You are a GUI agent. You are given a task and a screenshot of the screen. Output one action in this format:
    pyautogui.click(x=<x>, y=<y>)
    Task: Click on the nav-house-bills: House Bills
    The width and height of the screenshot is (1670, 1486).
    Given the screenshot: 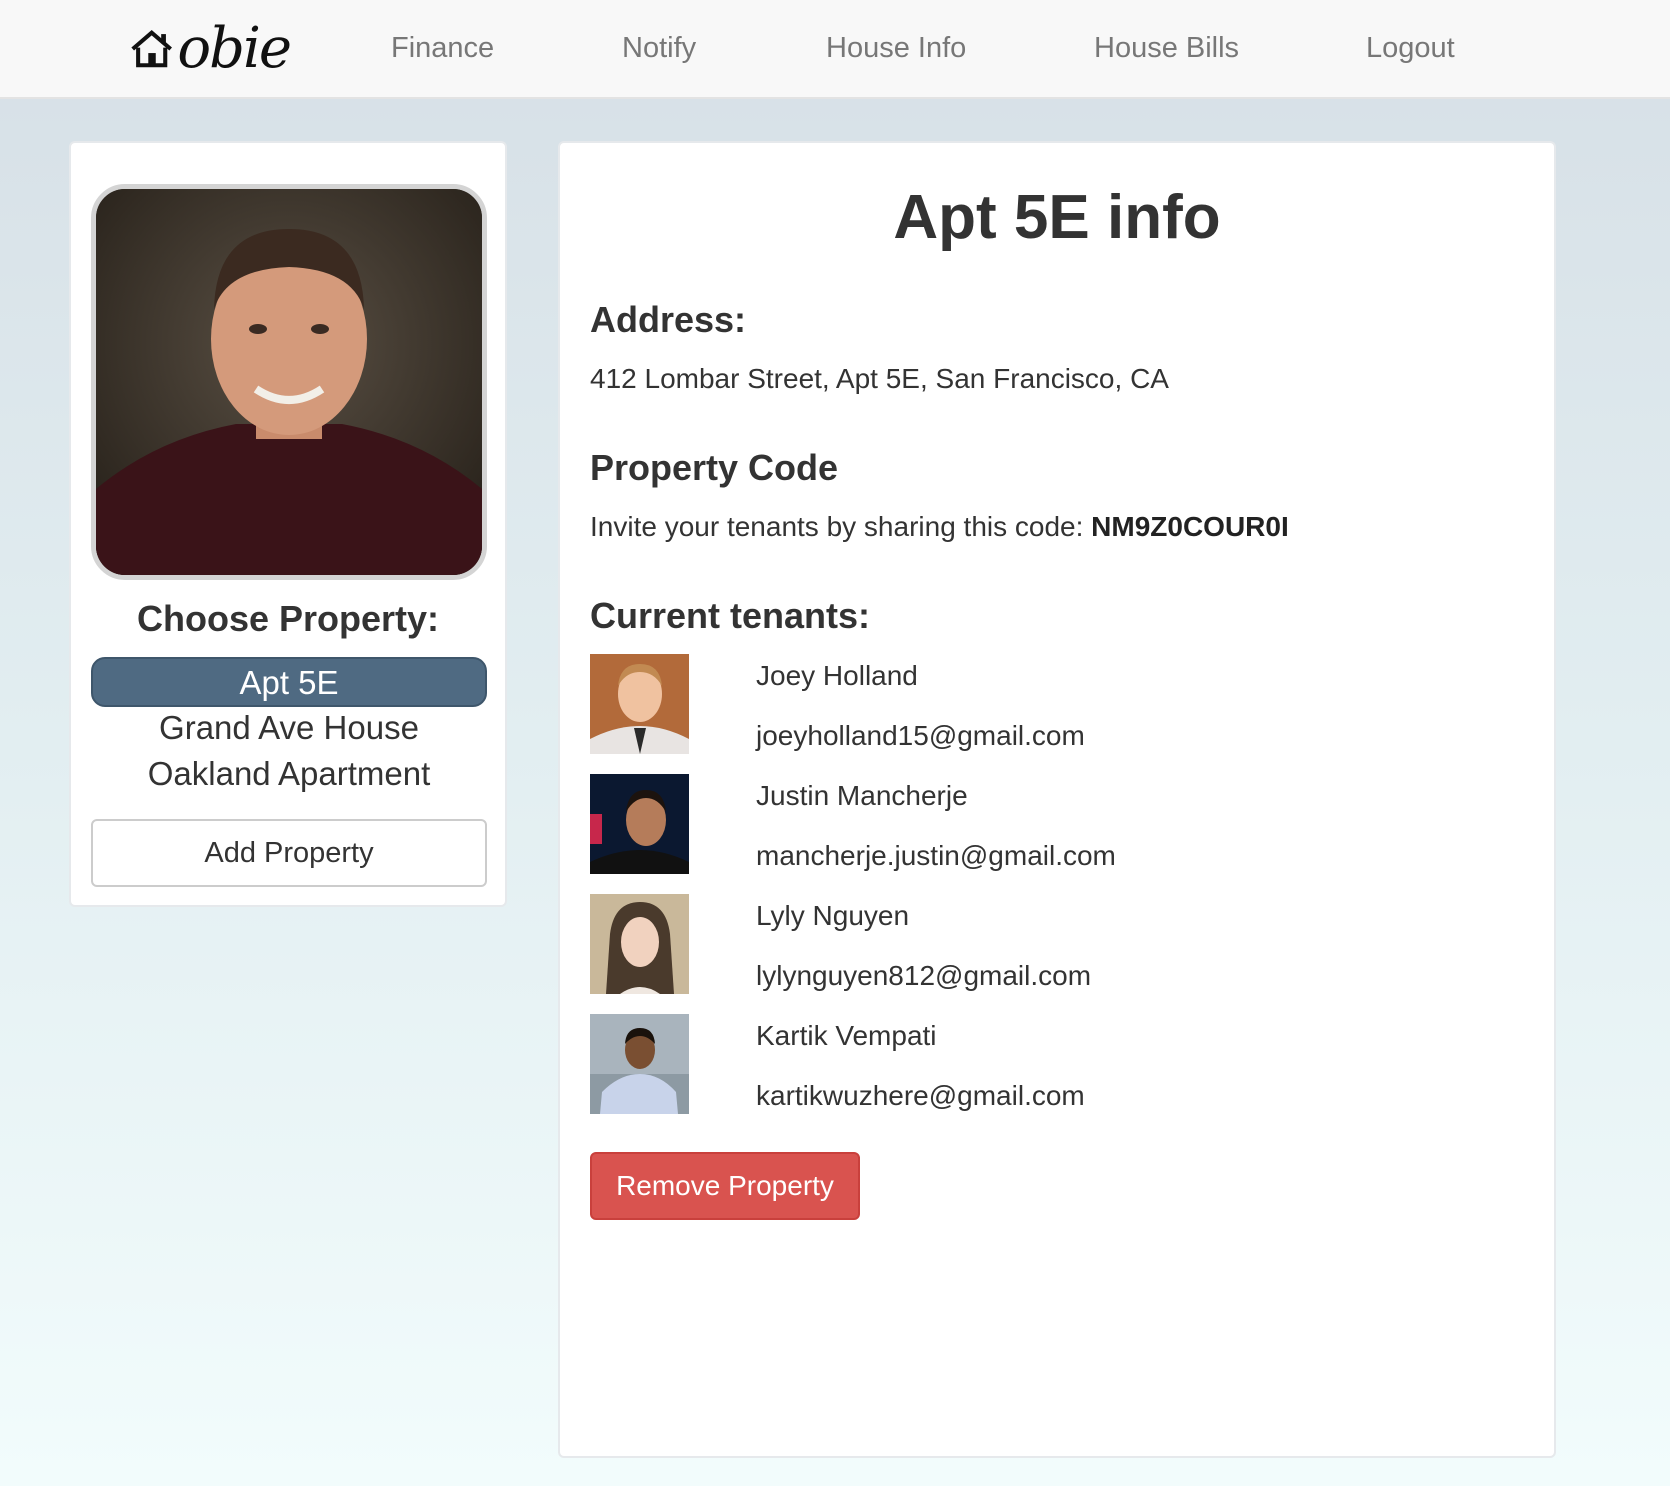 What is the action you would take?
    pyautogui.click(x=1166, y=48)
    